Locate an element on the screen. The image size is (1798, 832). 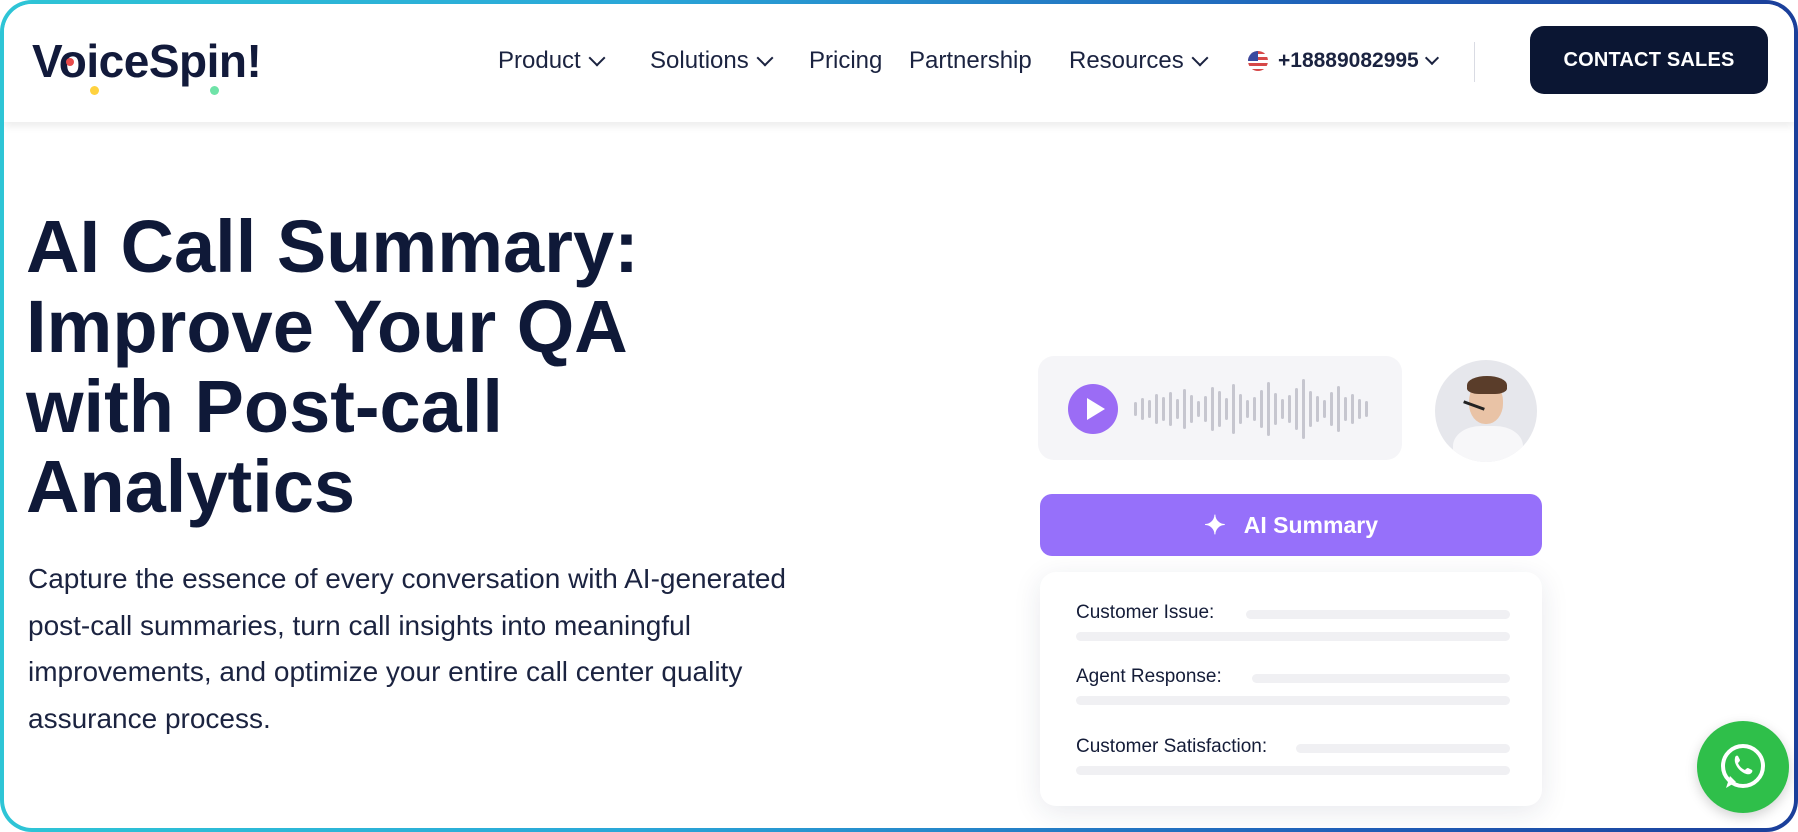
nav-pricing: Pricing is located at coordinates (845, 61).